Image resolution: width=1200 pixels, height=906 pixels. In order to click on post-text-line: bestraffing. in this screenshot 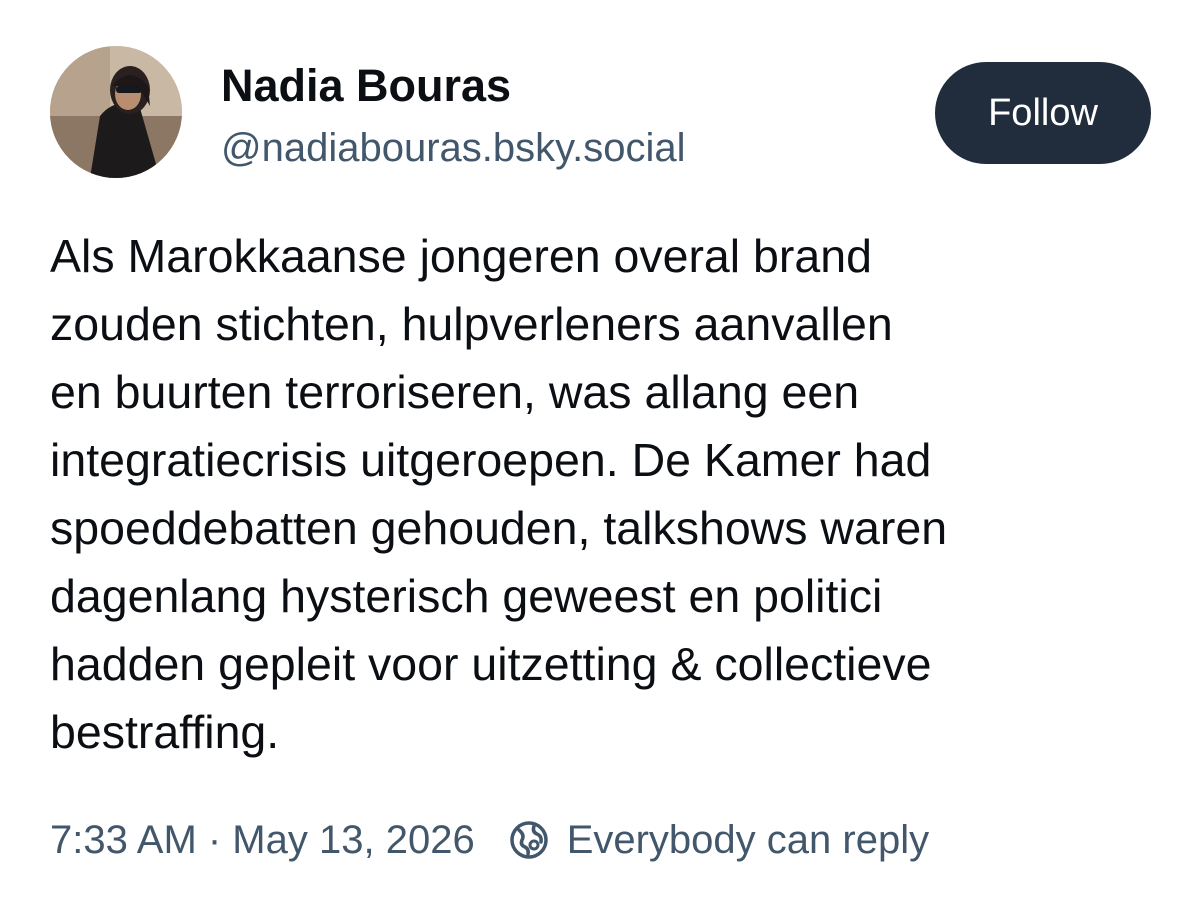, I will do `click(165, 732)`.